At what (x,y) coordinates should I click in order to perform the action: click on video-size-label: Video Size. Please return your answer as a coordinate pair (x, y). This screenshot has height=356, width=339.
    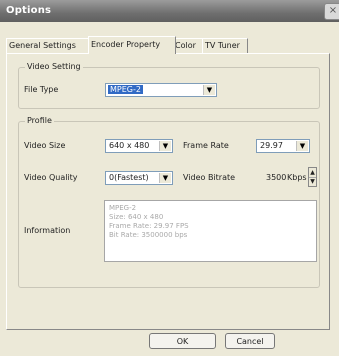
    Looking at the image, I should click on (45, 145).